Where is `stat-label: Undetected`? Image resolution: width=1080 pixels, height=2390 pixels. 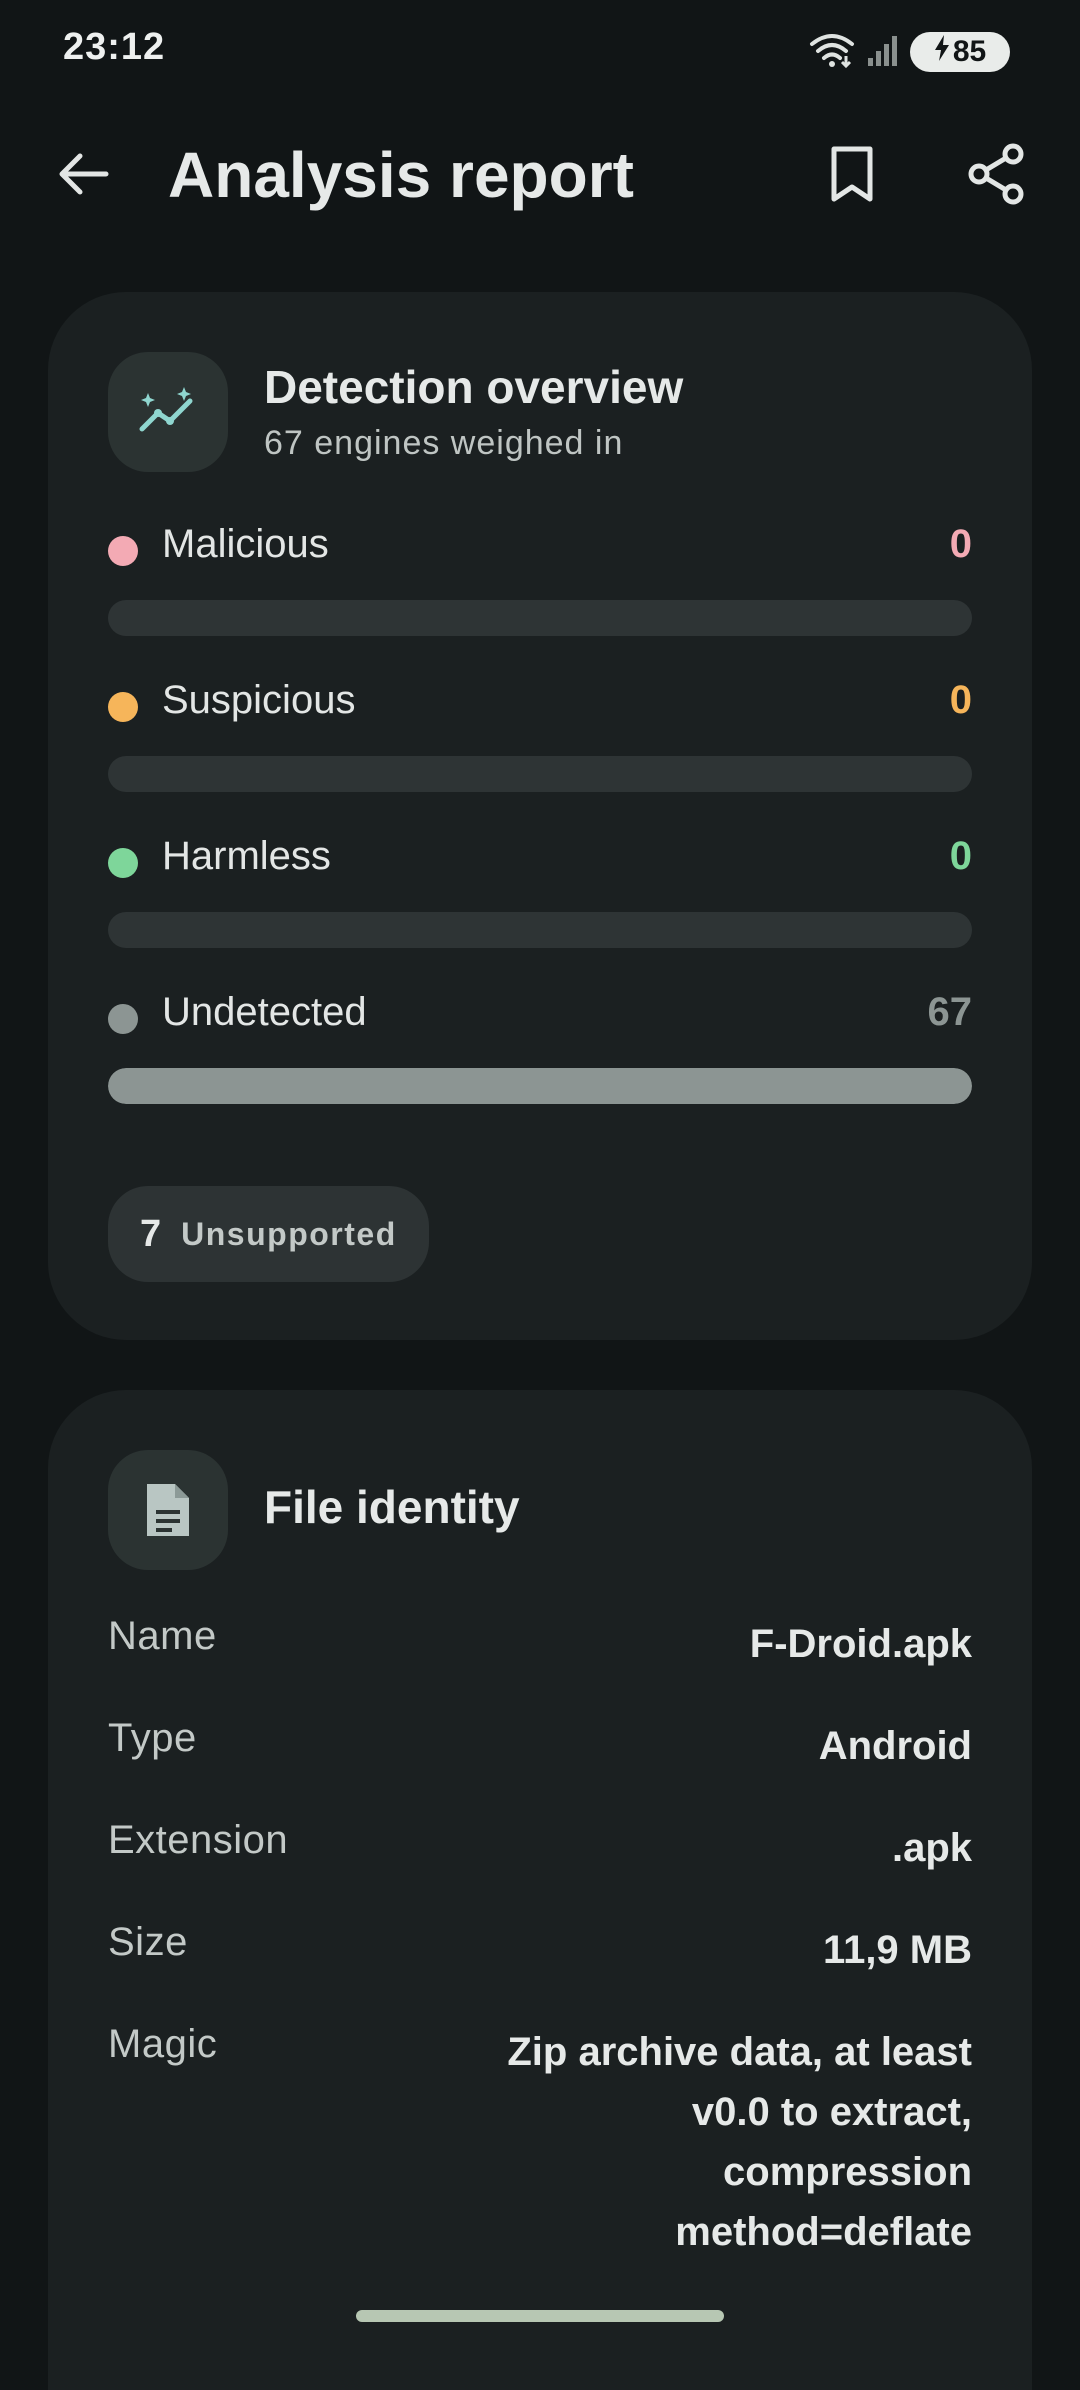 stat-label: Undetected is located at coordinates (264, 1012).